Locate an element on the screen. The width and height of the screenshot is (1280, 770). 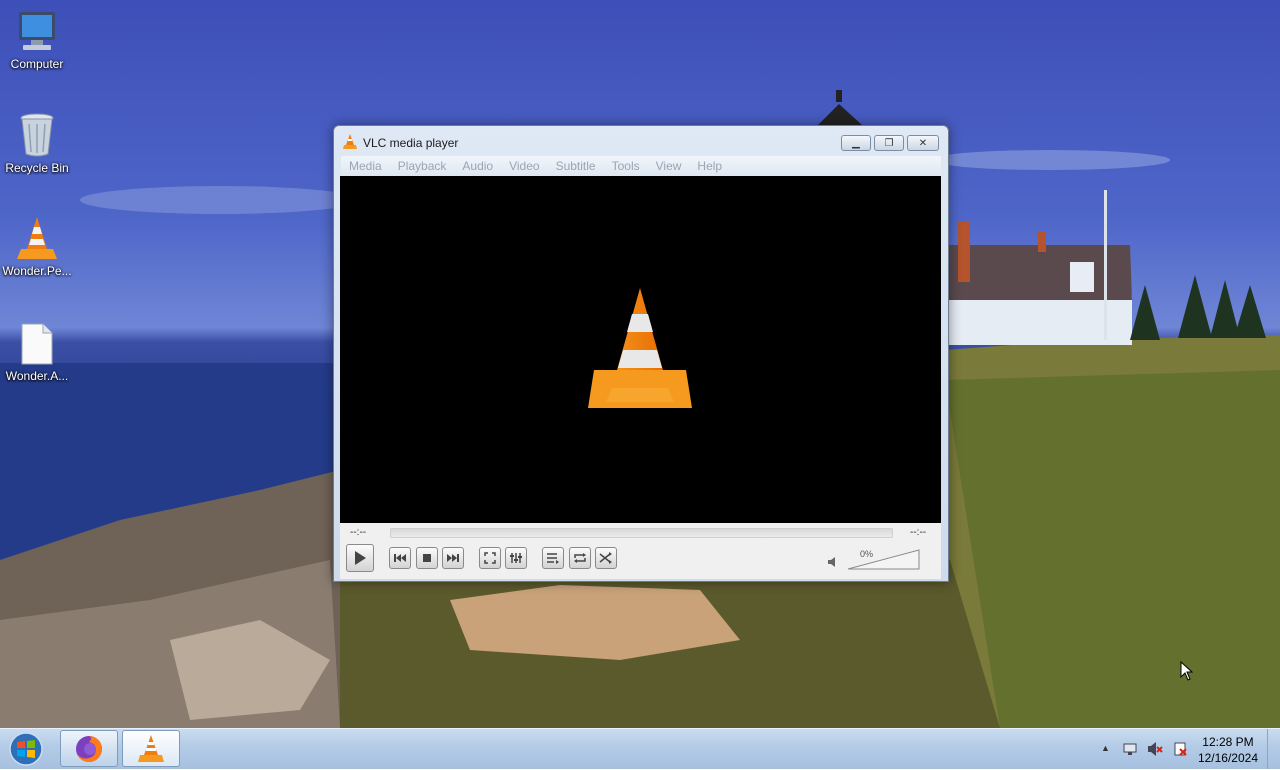
menu-help: Help is located at coordinates (709, 166).